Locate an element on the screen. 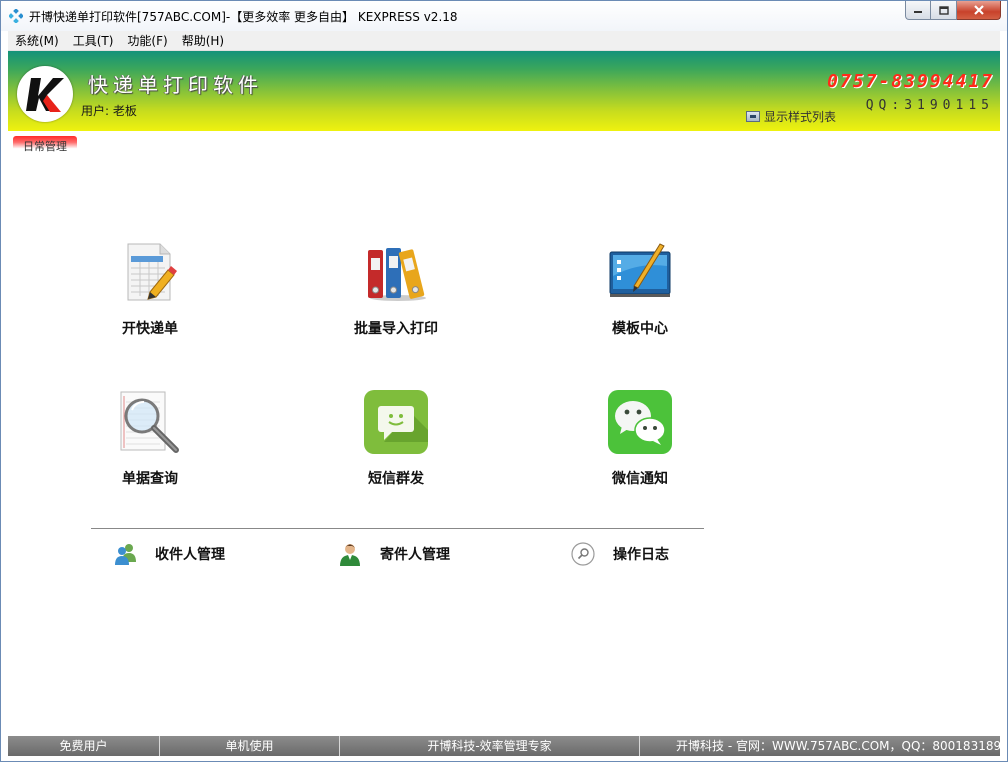 The image size is (1008, 762). person-icon is located at coordinates (351, 554).